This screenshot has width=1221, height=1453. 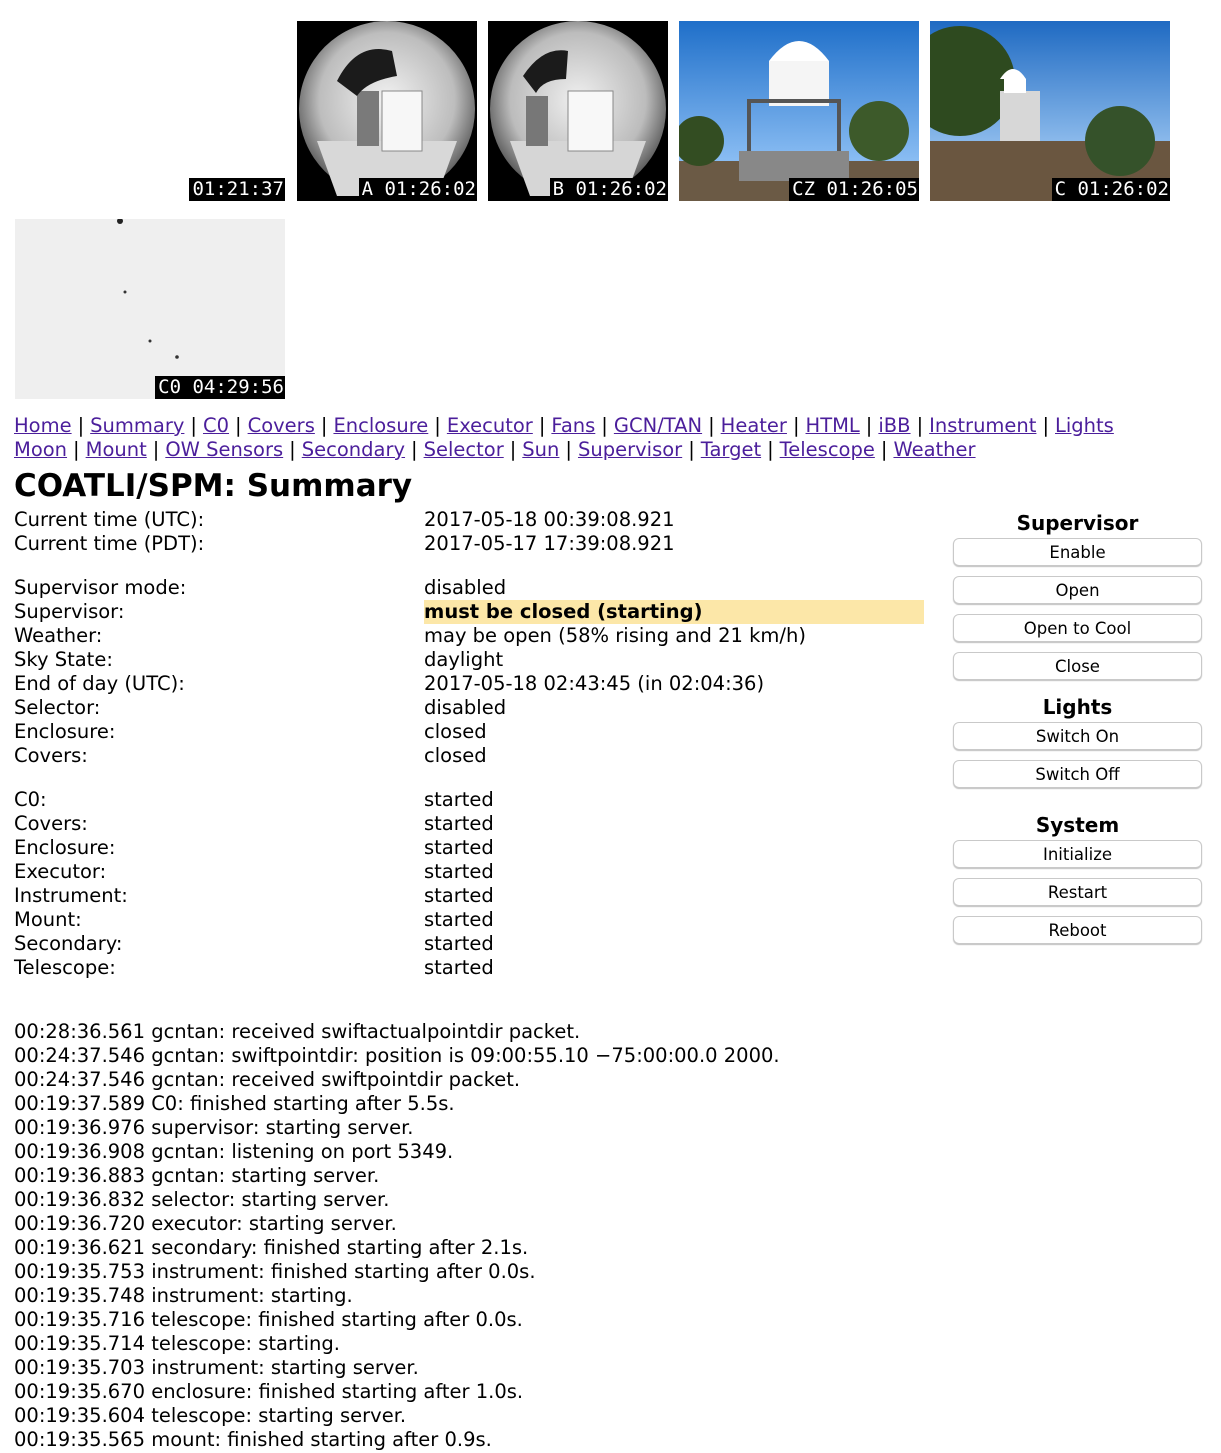 I want to click on status-value: daylight, so click(x=464, y=659).